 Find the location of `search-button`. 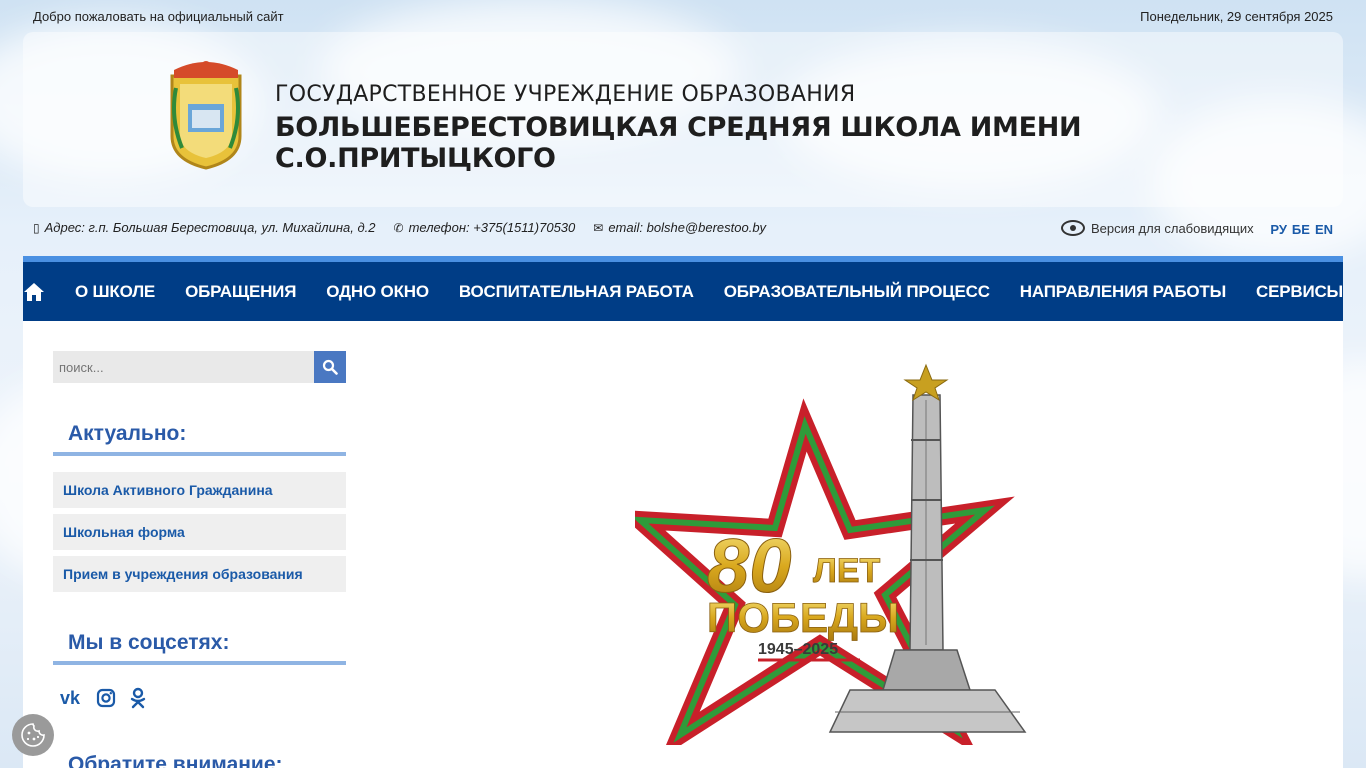

search-button is located at coordinates (330, 367).